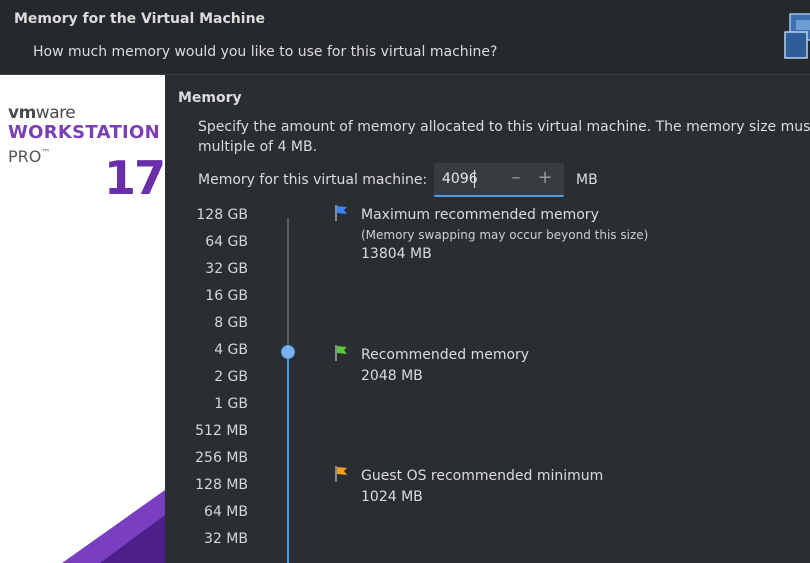 The width and height of the screenshot is (810, 563). Describe the element at coordinates (288, 284) in the screenshot. I see `slider-track` at that location.